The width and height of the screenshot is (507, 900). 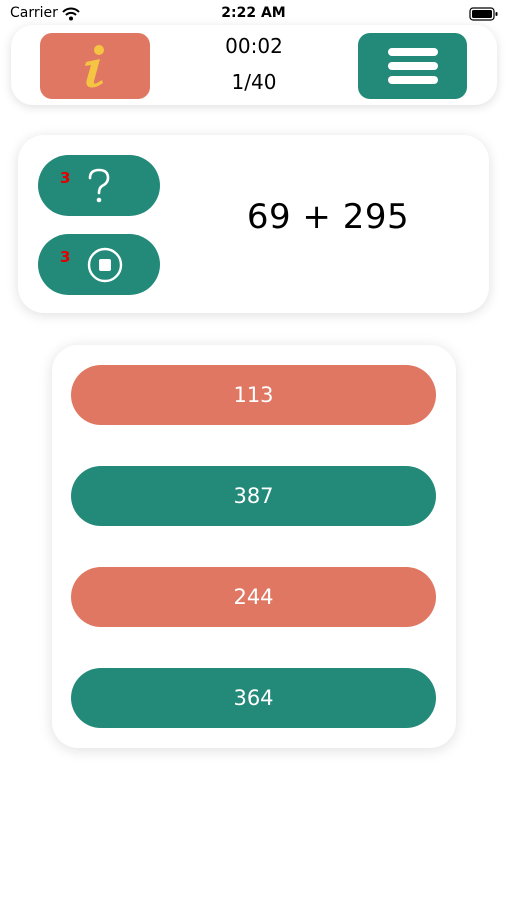 I want to click on status-time: 2:22 AM, so click(x=253, y=13).